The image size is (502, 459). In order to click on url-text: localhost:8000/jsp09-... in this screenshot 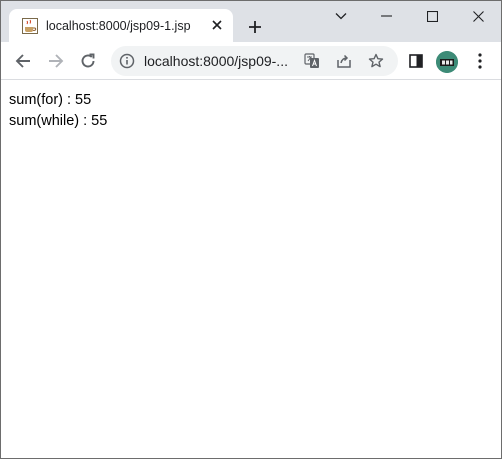, I will do `click(216, 61)`.